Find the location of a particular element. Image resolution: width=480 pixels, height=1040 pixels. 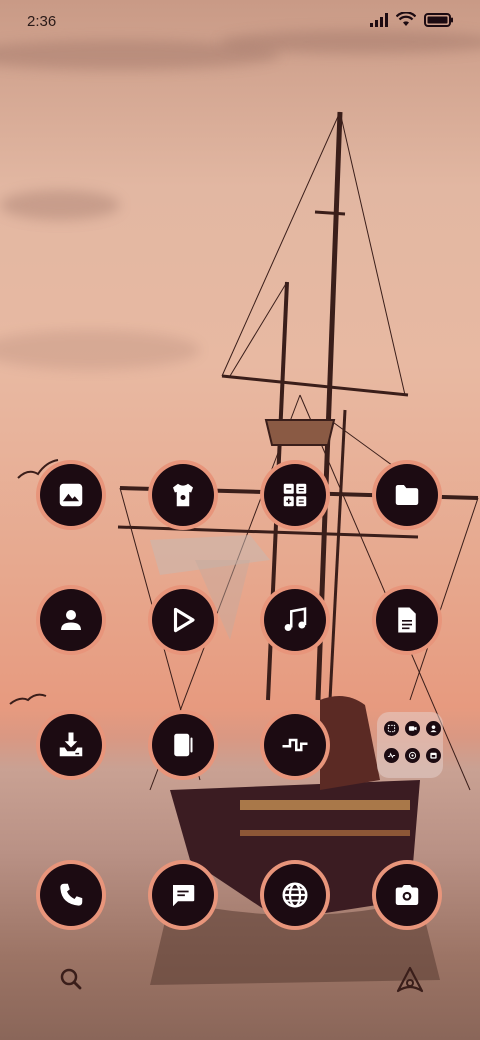

app-folder is located at coordinates (410, 745).